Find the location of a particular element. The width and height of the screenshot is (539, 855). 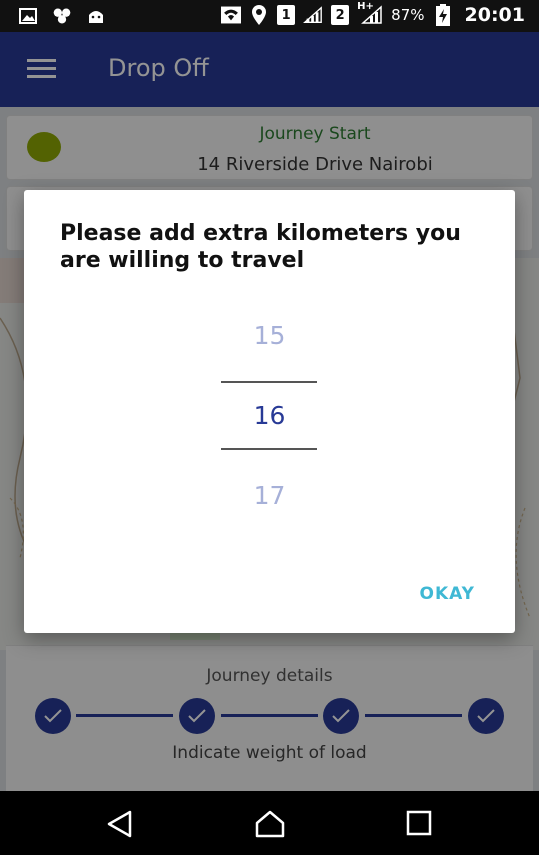

picker-previous-value: 15 is located at coordinates (269, 335).